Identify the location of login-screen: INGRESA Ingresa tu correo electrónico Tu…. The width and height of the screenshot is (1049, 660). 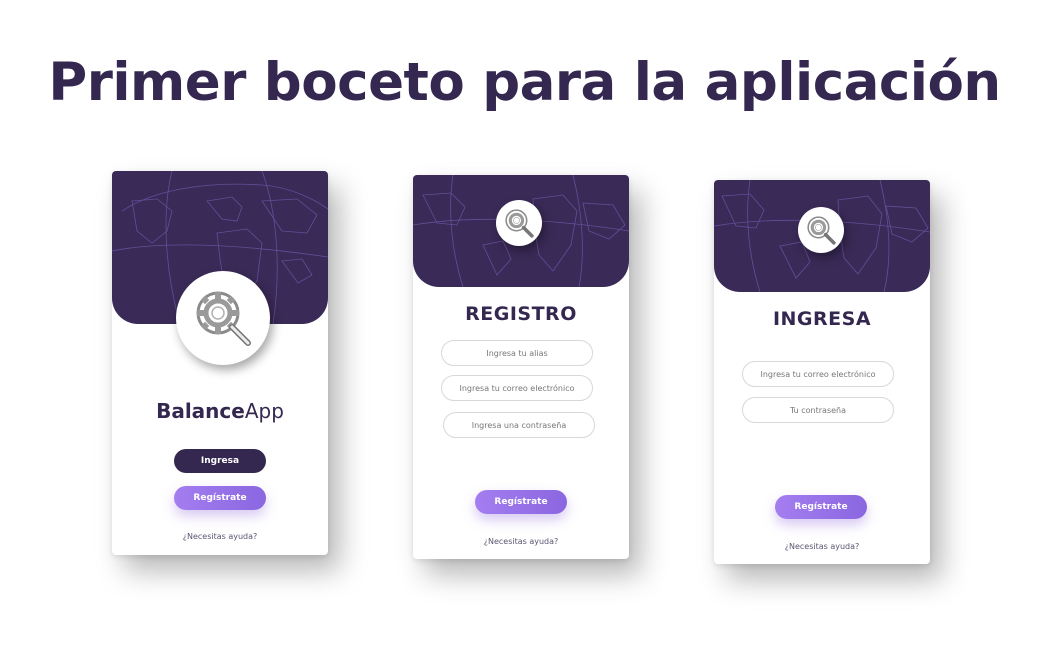
(822, 372).